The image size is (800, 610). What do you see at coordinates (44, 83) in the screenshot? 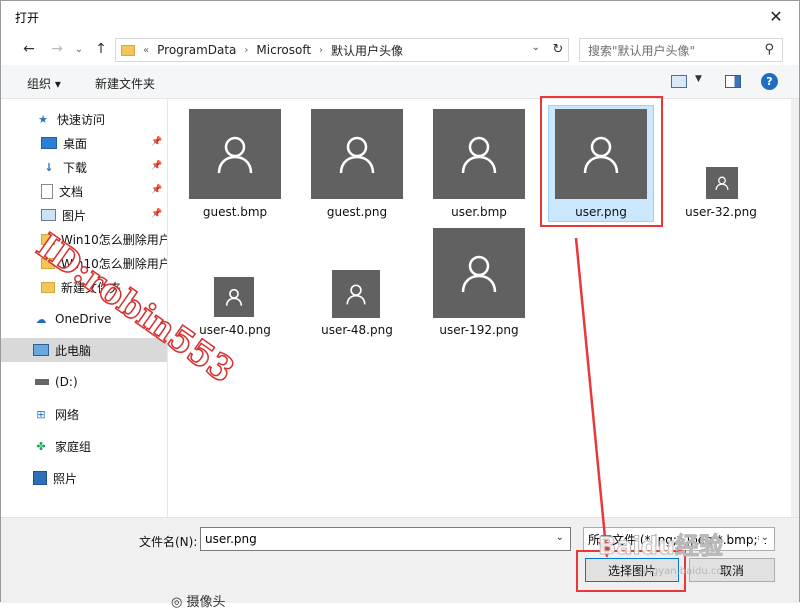
I see `organize-button: 组织 ▾` at bounding box center [44, 83].